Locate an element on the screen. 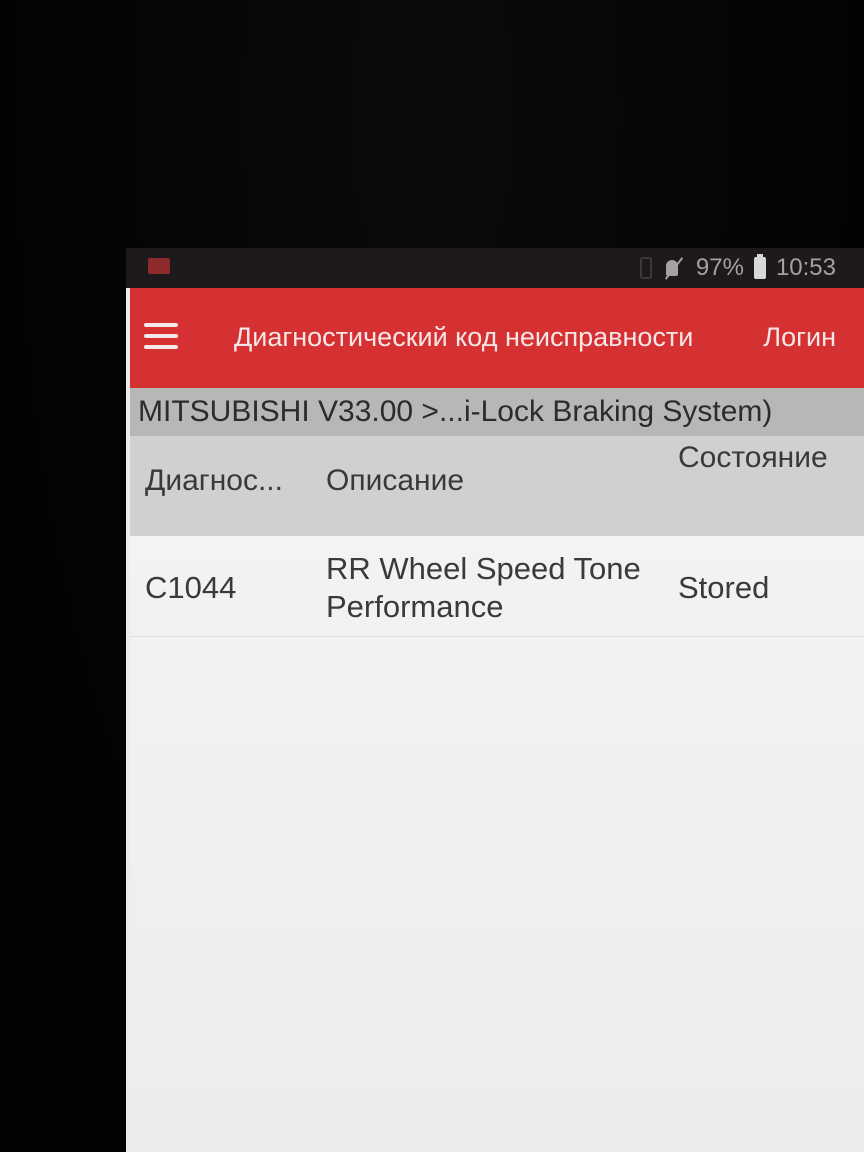 The image size is (864, 1152). mute-icon is located at coordinates (674, 268).